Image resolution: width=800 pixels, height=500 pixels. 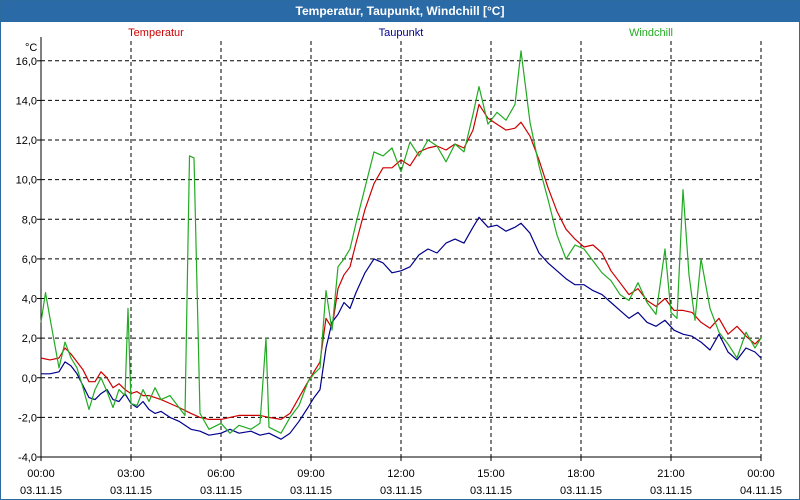 I want to click on y-tick-label: -4,0, so click(x=27, y=458).